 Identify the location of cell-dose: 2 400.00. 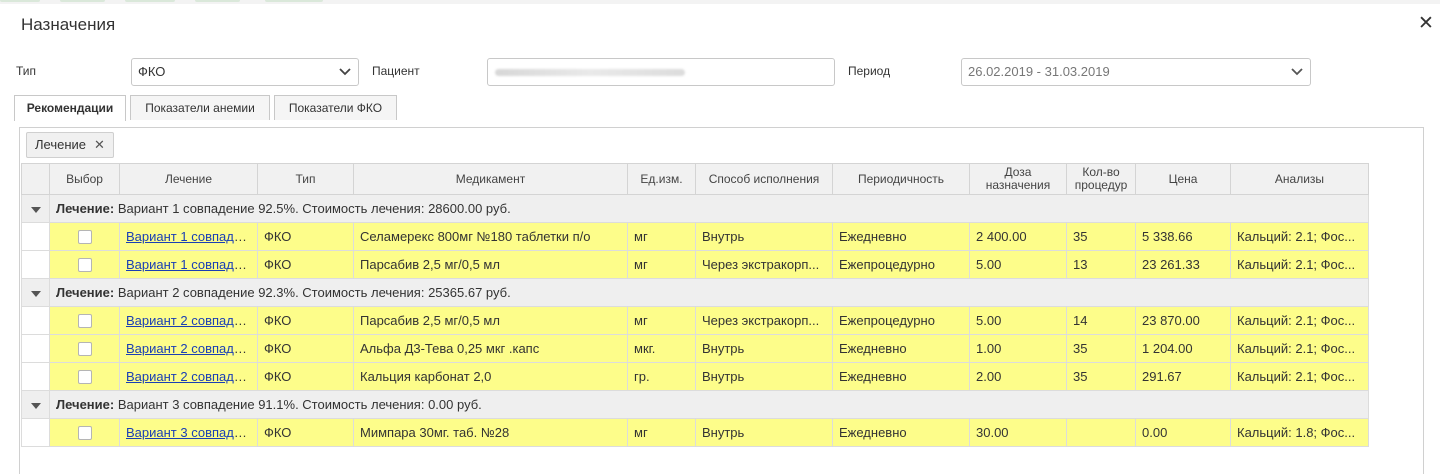
(1018, 236).